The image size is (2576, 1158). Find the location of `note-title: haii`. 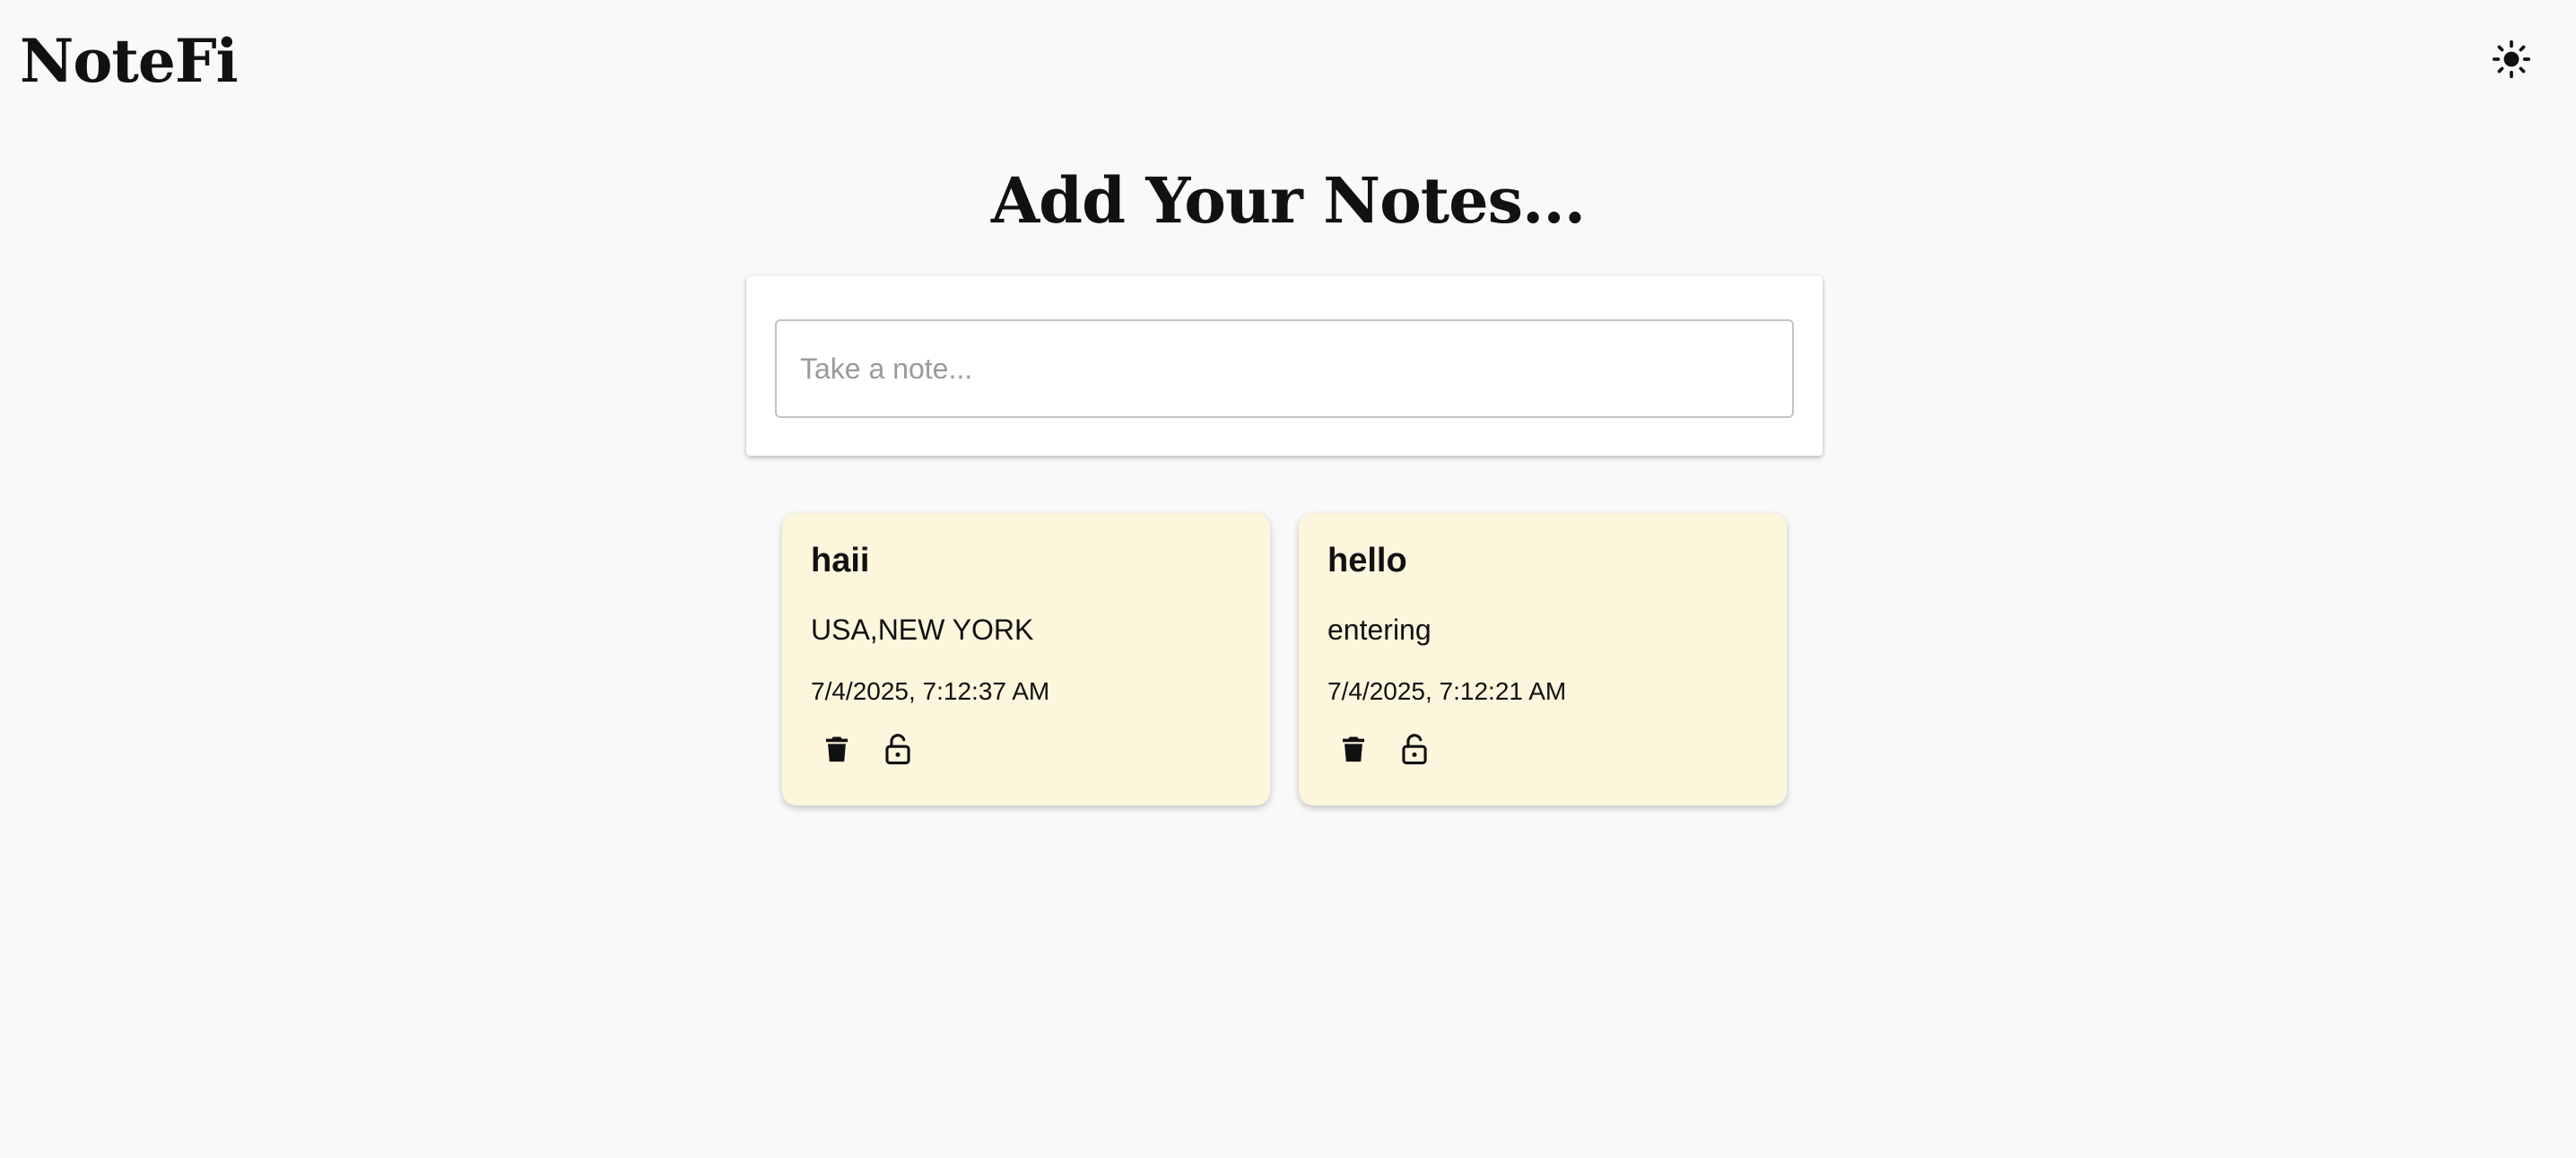

note-title: haii is located at coordinates (840, 560).